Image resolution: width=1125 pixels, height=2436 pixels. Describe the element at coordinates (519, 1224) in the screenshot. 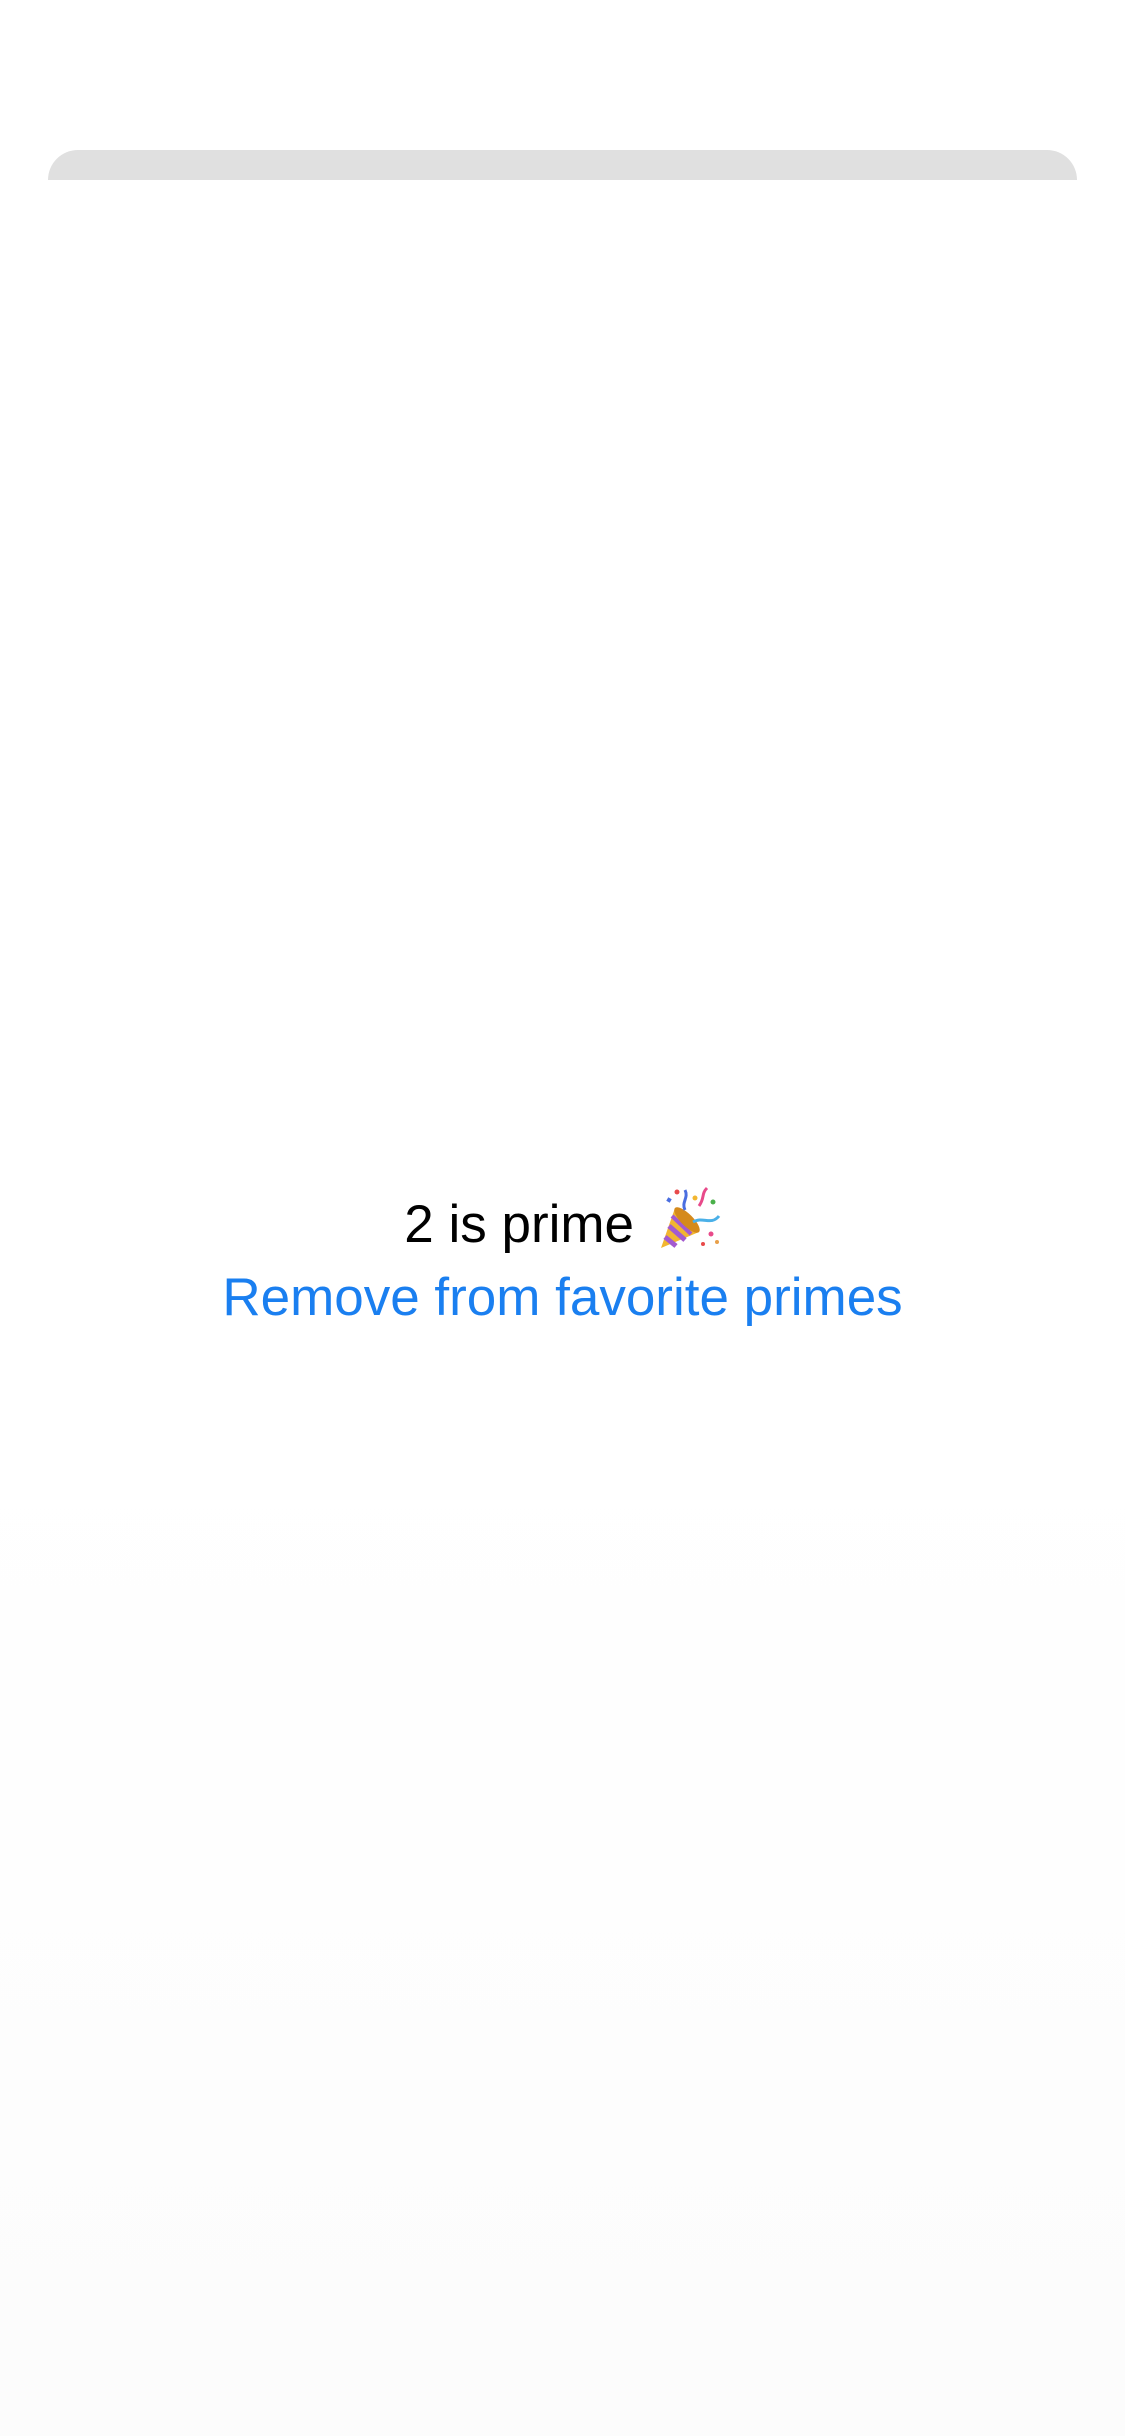

I see `prime-message: 2 is prime` at that location.